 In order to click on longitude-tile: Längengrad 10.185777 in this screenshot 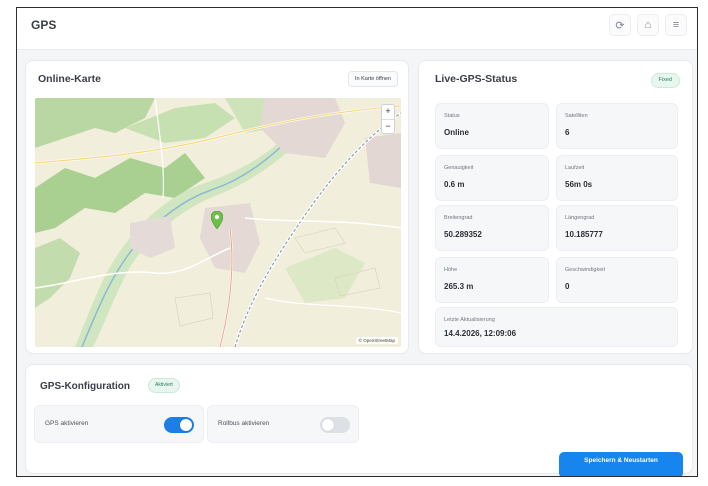, I will do `click(617, 228)`.